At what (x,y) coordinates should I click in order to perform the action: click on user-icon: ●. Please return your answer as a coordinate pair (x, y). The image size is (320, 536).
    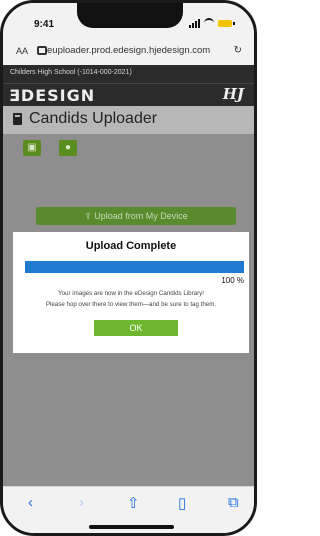
    Looking at the image, I should click on (68, 147).